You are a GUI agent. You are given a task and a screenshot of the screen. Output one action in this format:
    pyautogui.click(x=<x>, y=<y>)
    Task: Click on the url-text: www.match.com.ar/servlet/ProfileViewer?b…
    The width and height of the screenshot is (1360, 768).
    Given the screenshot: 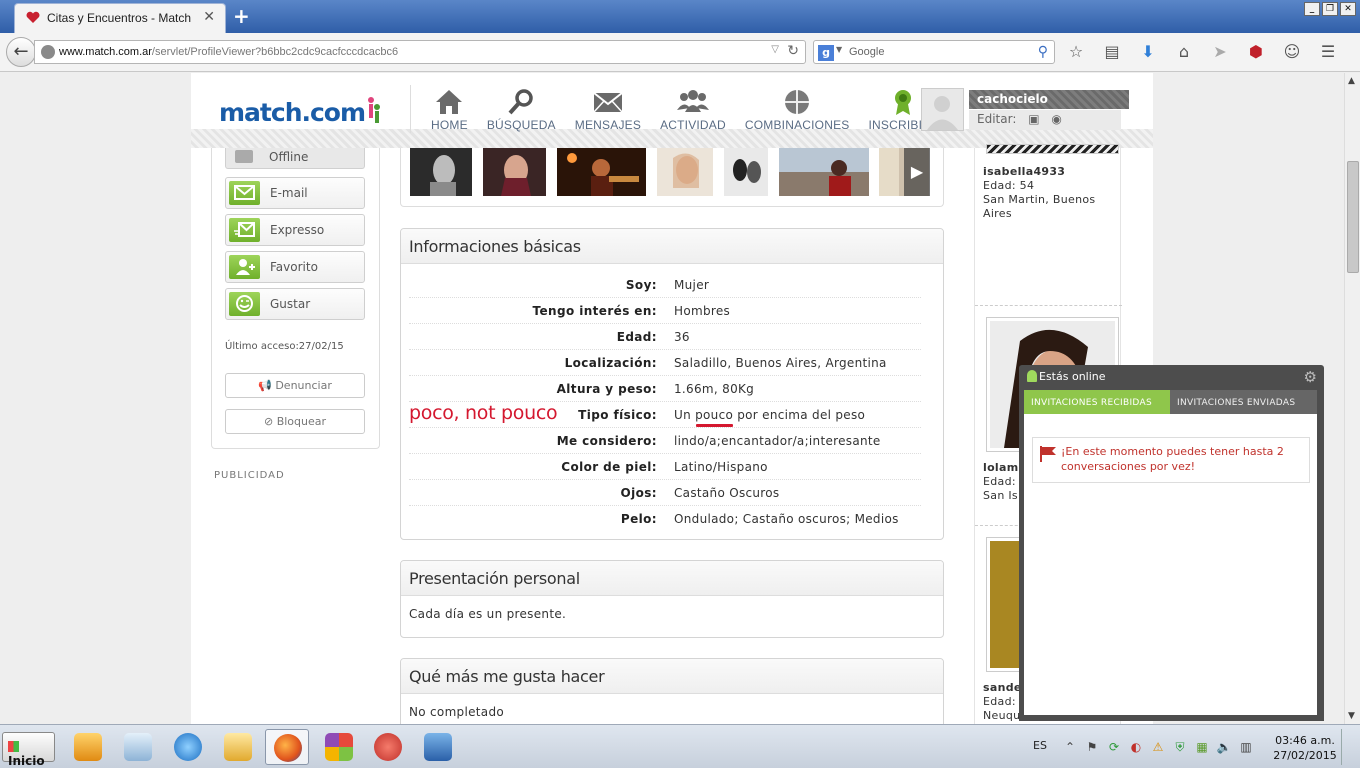 What is the action you would take?
    pyautogui.click(x=229, y=52)
    